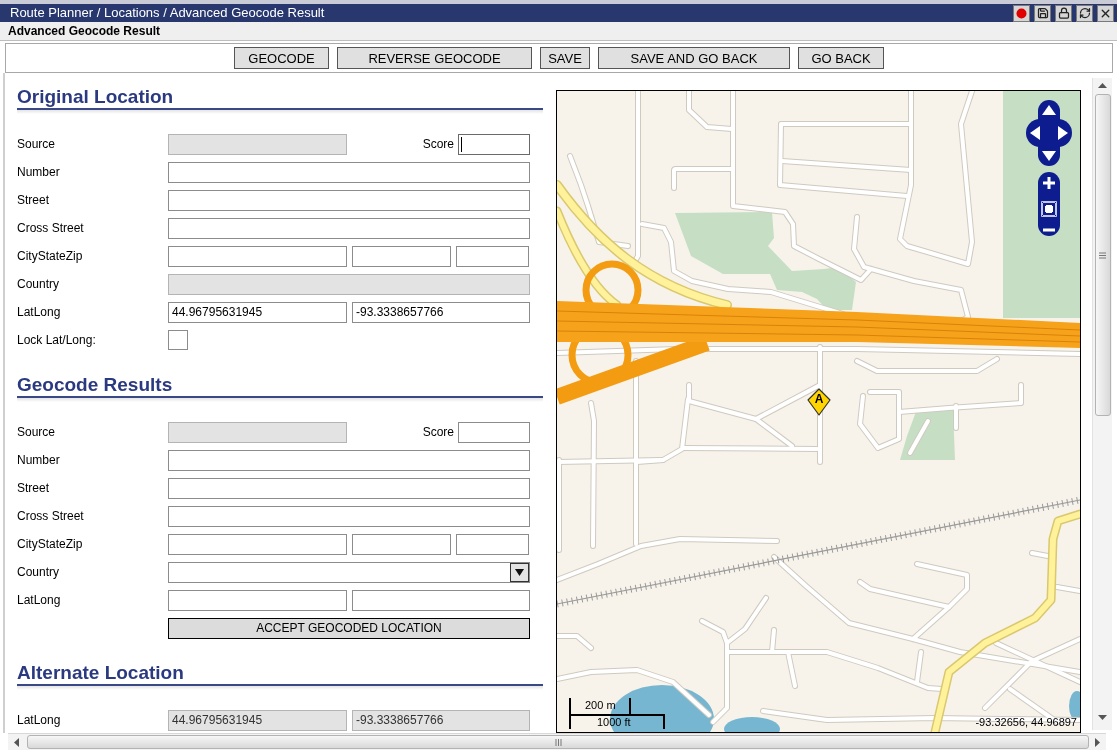 The height and width of the screenshot is (752, 1117). I want to click on zoom-to-extent-icon, so click(1049, 209).